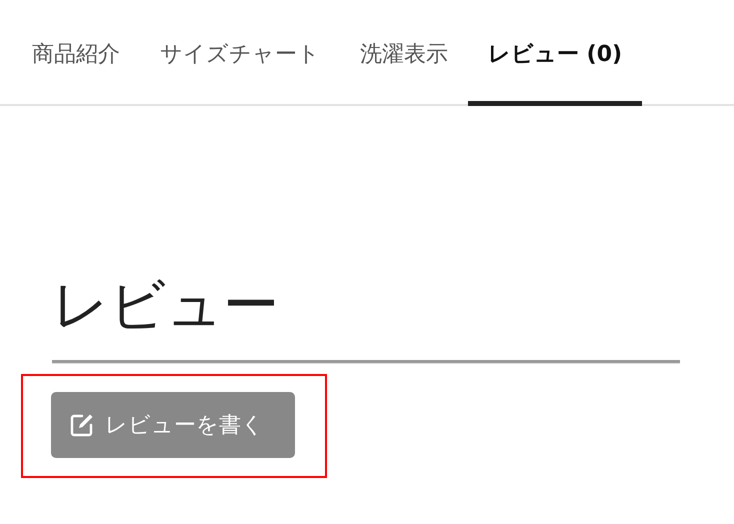 This screenshot has height=524, width=734. I want to click on tab: サイズチャート, so click(240, 53).